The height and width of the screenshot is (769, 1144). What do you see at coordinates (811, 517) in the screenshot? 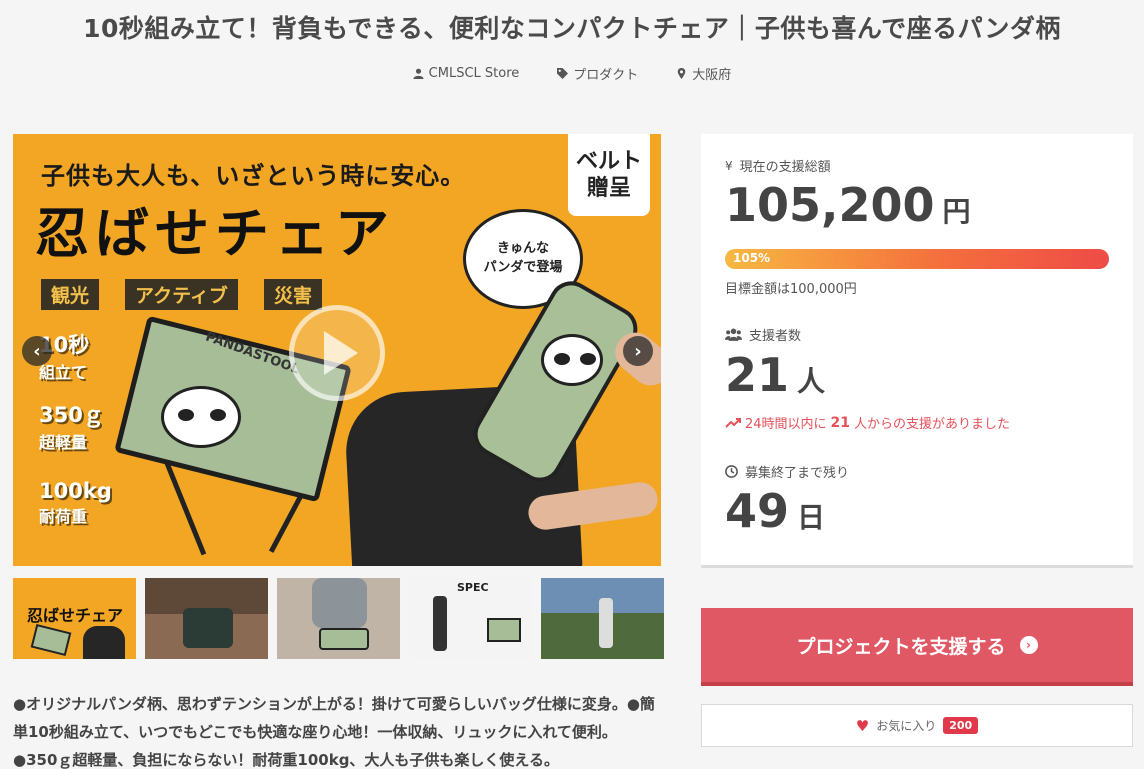
I see `remaining-days-unit: 日` at bounding box center [811, 517].